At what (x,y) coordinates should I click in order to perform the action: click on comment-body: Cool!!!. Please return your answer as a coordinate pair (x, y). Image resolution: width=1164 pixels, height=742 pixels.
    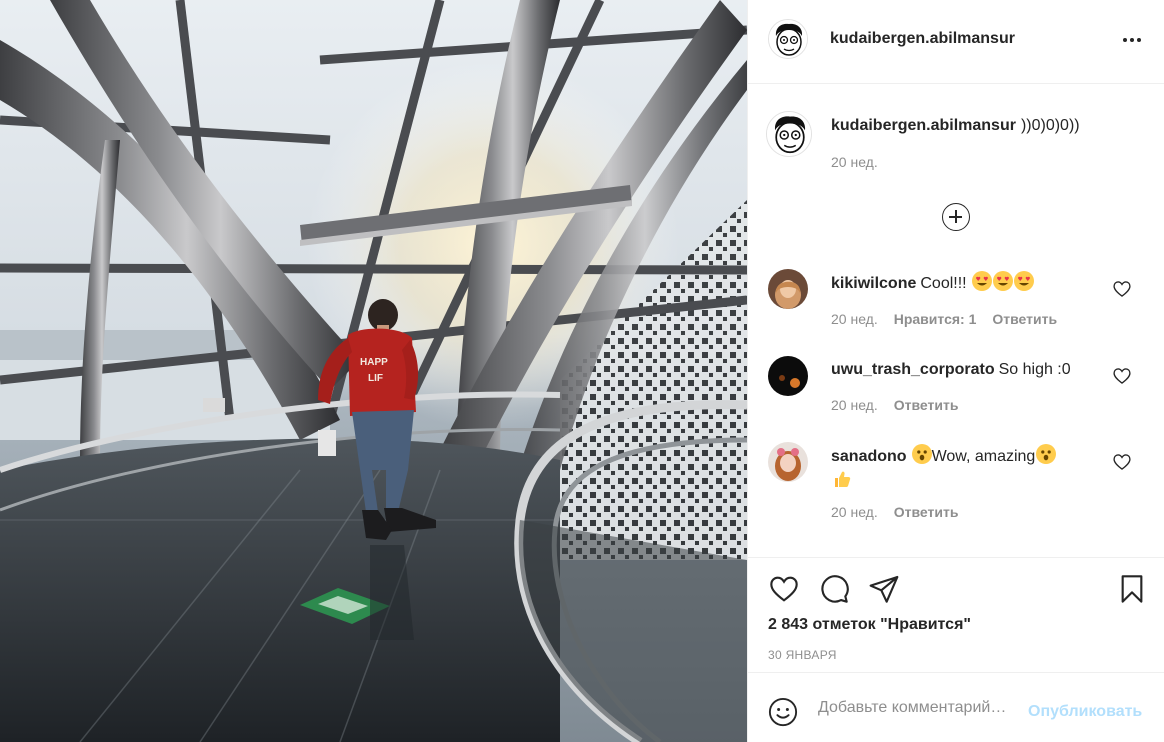
    Looking at the image, I should click on (943, 283).